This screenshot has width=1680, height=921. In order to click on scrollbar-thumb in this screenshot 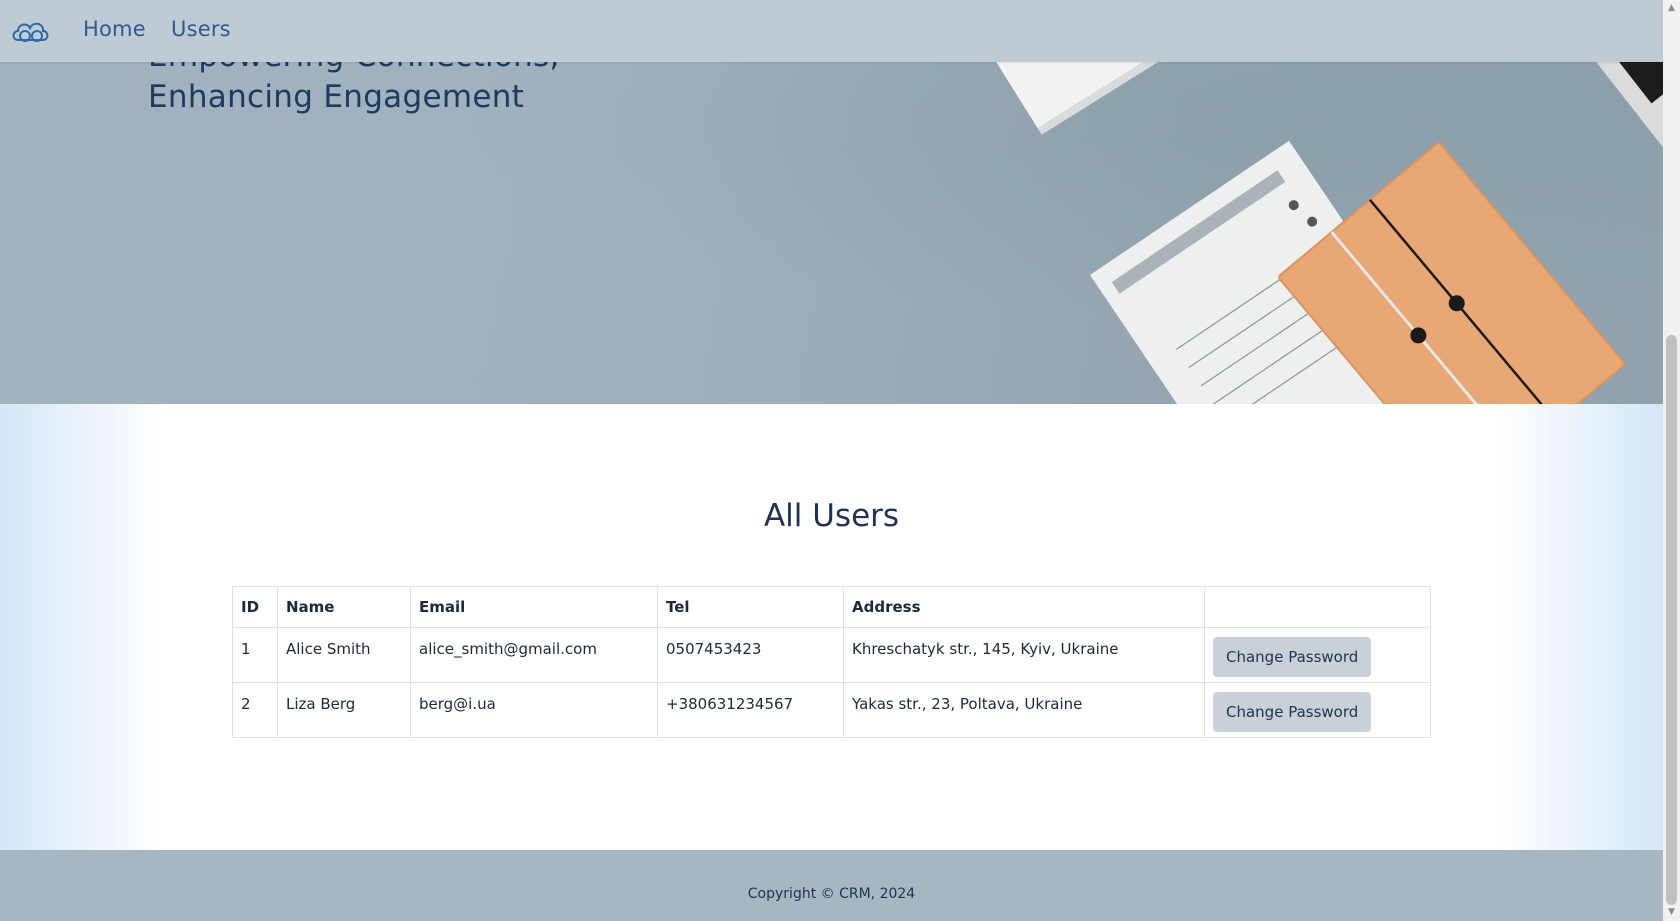, I will do `click(1671, 620)`.